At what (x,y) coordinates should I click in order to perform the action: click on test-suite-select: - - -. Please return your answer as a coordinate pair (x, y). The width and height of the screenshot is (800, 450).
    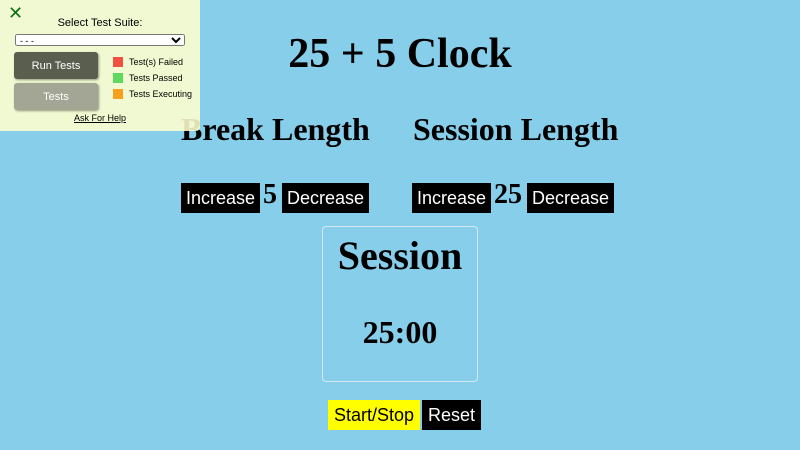
    Looking at the image, I should click on (100, 40).